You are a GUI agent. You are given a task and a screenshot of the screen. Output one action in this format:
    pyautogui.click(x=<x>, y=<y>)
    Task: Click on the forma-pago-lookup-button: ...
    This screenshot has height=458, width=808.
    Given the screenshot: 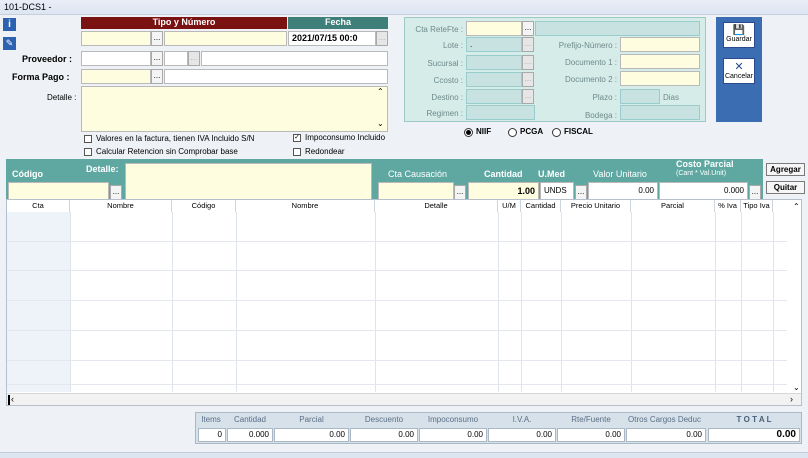 What is the action you would take?
    pyautogui.click(x=157, y=76)
    